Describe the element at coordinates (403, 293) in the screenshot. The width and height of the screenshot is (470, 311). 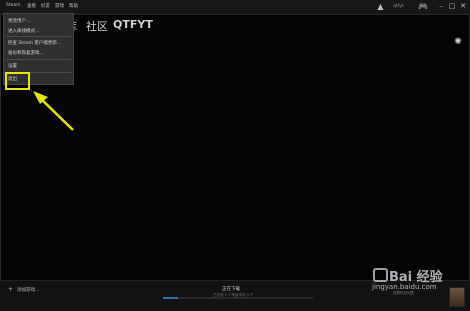
I see `friends-list-button: 查看好友列表` at that location.